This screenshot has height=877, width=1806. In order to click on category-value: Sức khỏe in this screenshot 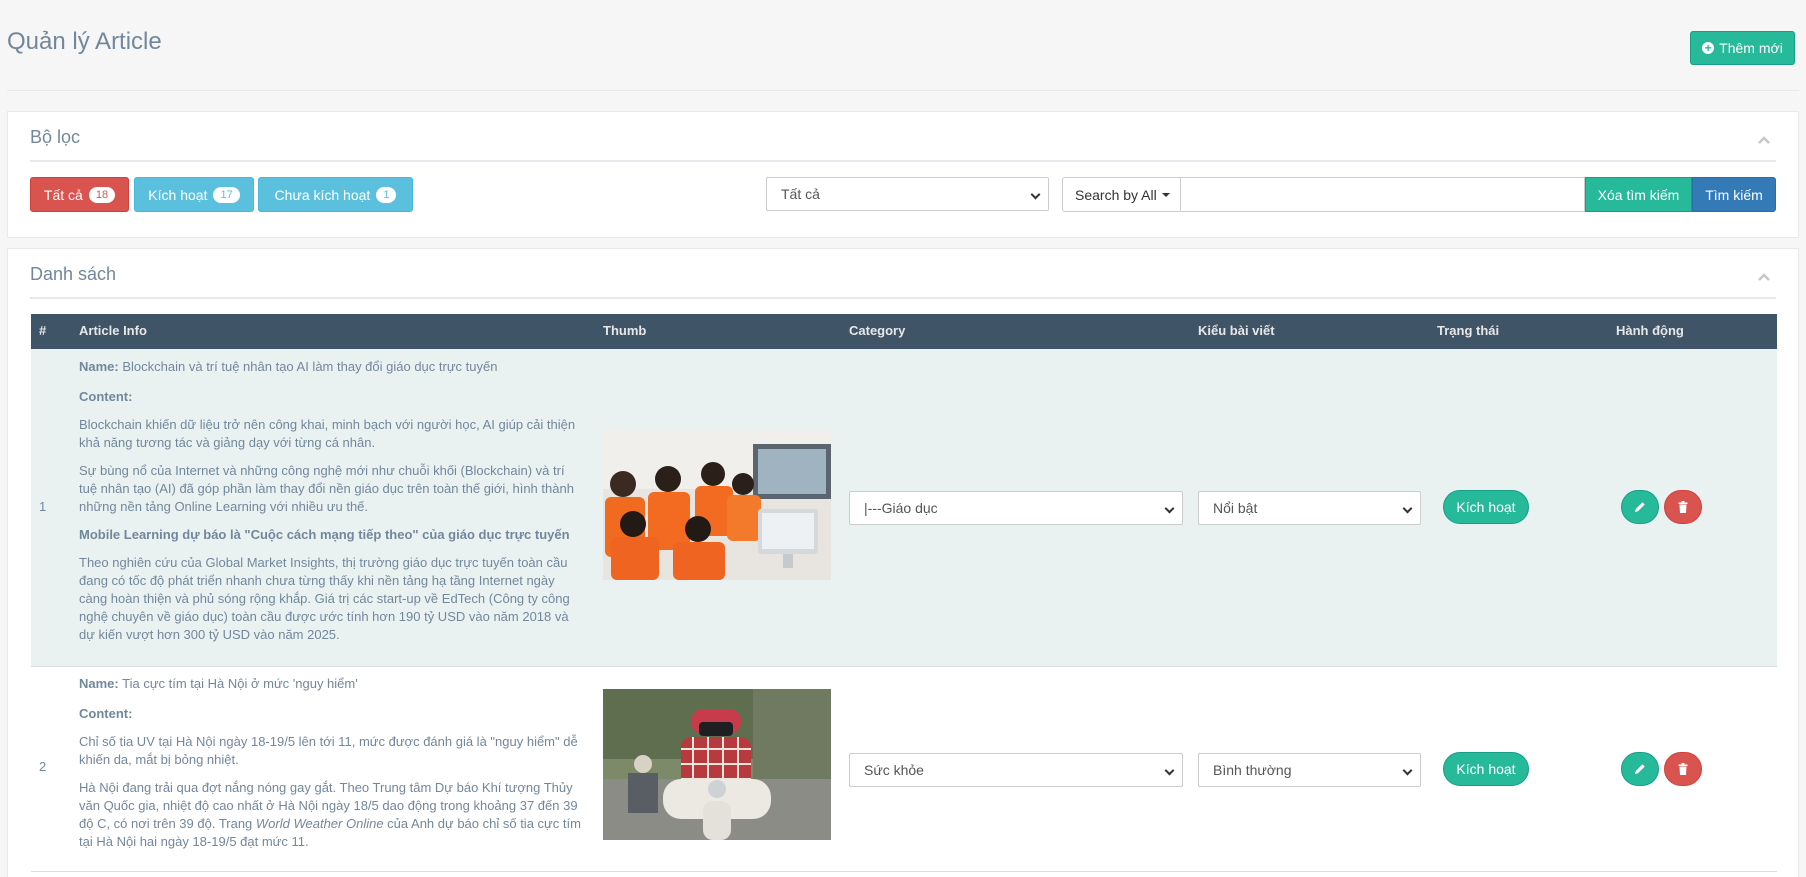, I will do `click(894, 770)`.